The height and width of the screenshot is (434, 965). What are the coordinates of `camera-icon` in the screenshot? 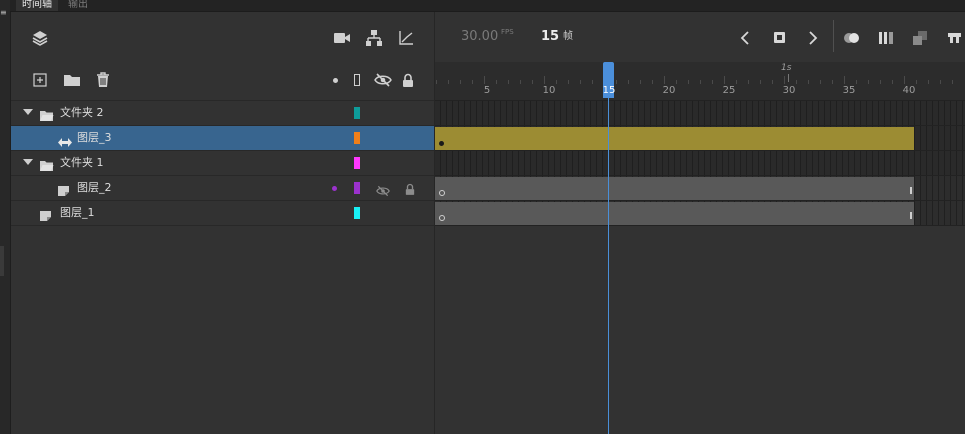 It's located at (342, 38).